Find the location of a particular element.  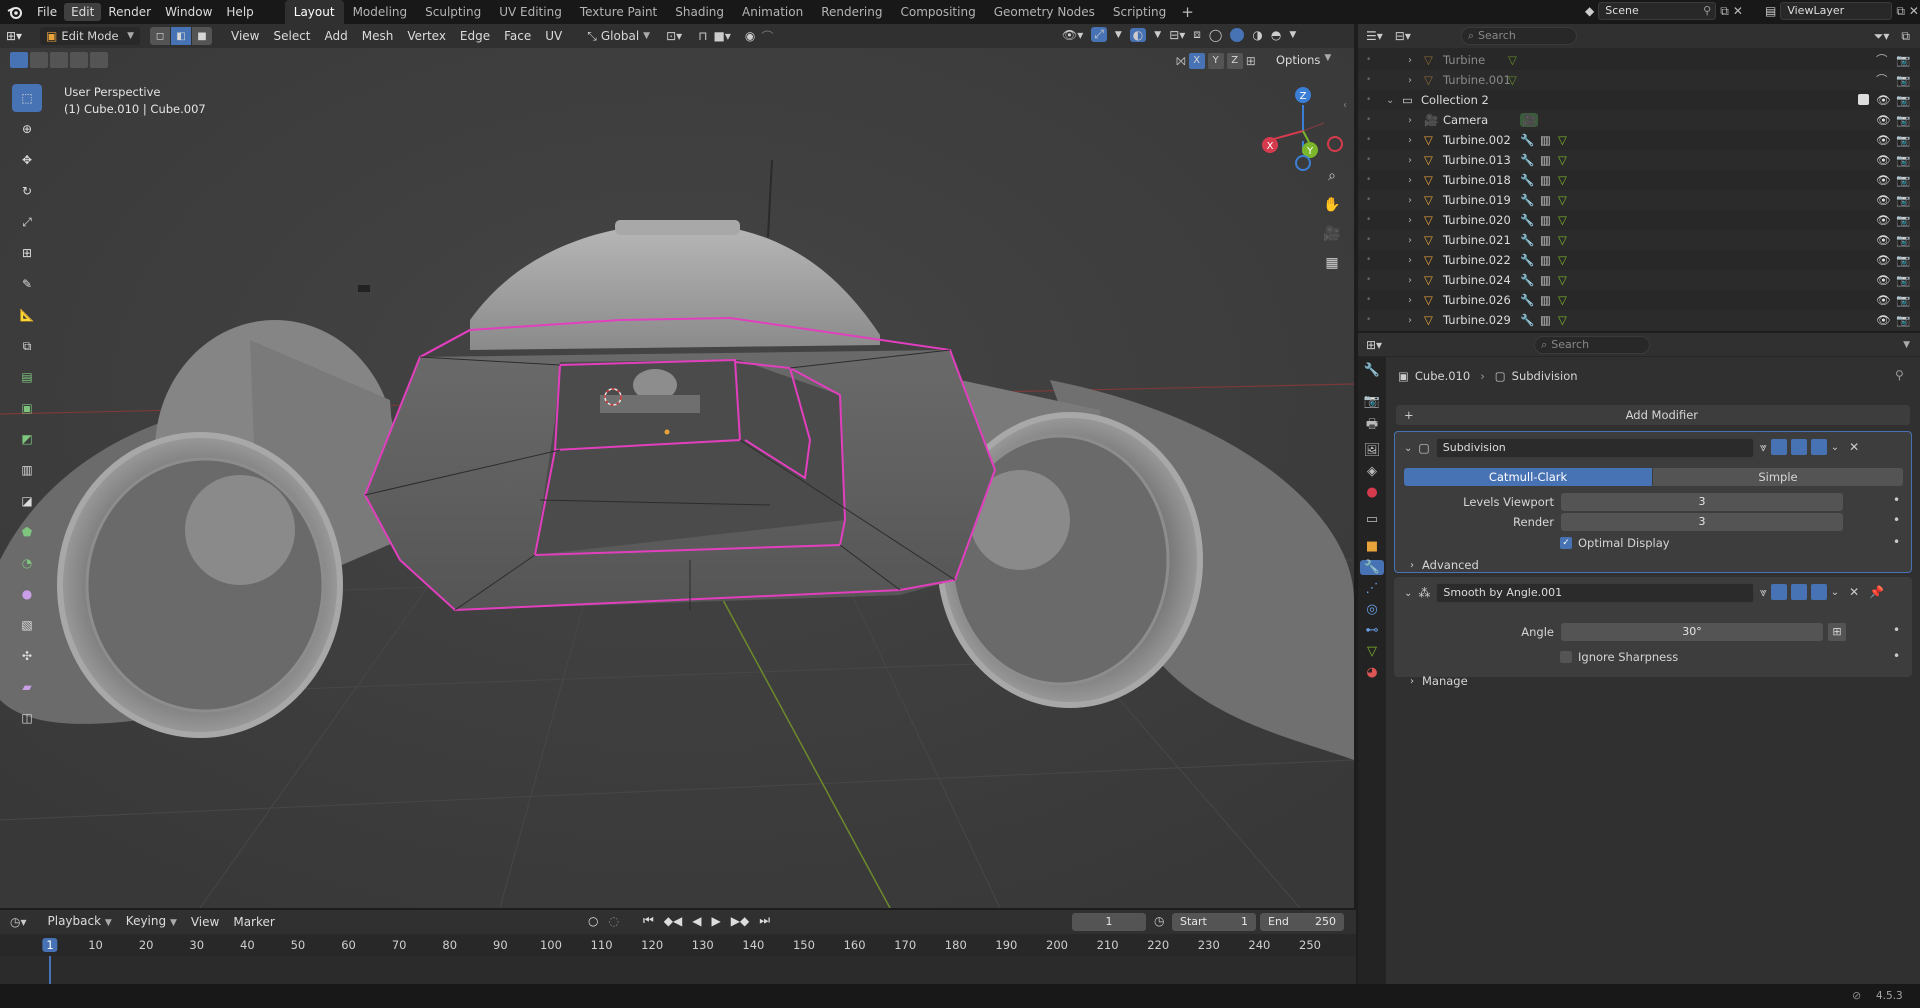

rotate-tool-icon: ↻ is located at coordinates (27, 191).